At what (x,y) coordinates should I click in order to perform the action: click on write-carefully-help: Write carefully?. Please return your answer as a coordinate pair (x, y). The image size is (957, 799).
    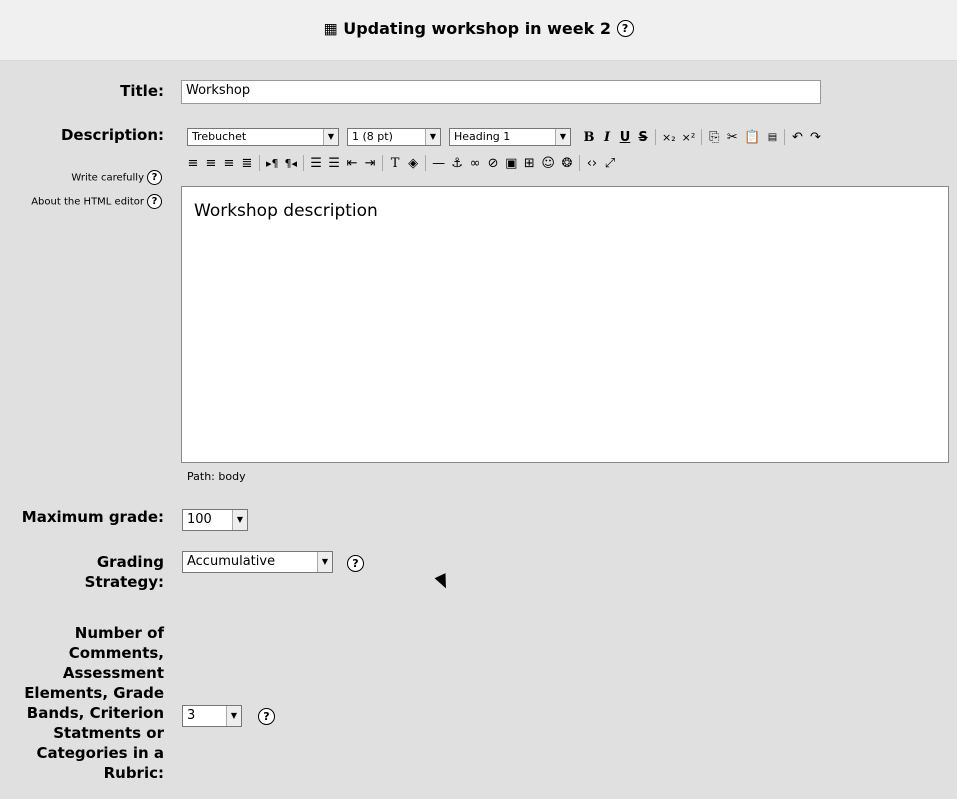
    Looking at the image, I should click on (116, 177).